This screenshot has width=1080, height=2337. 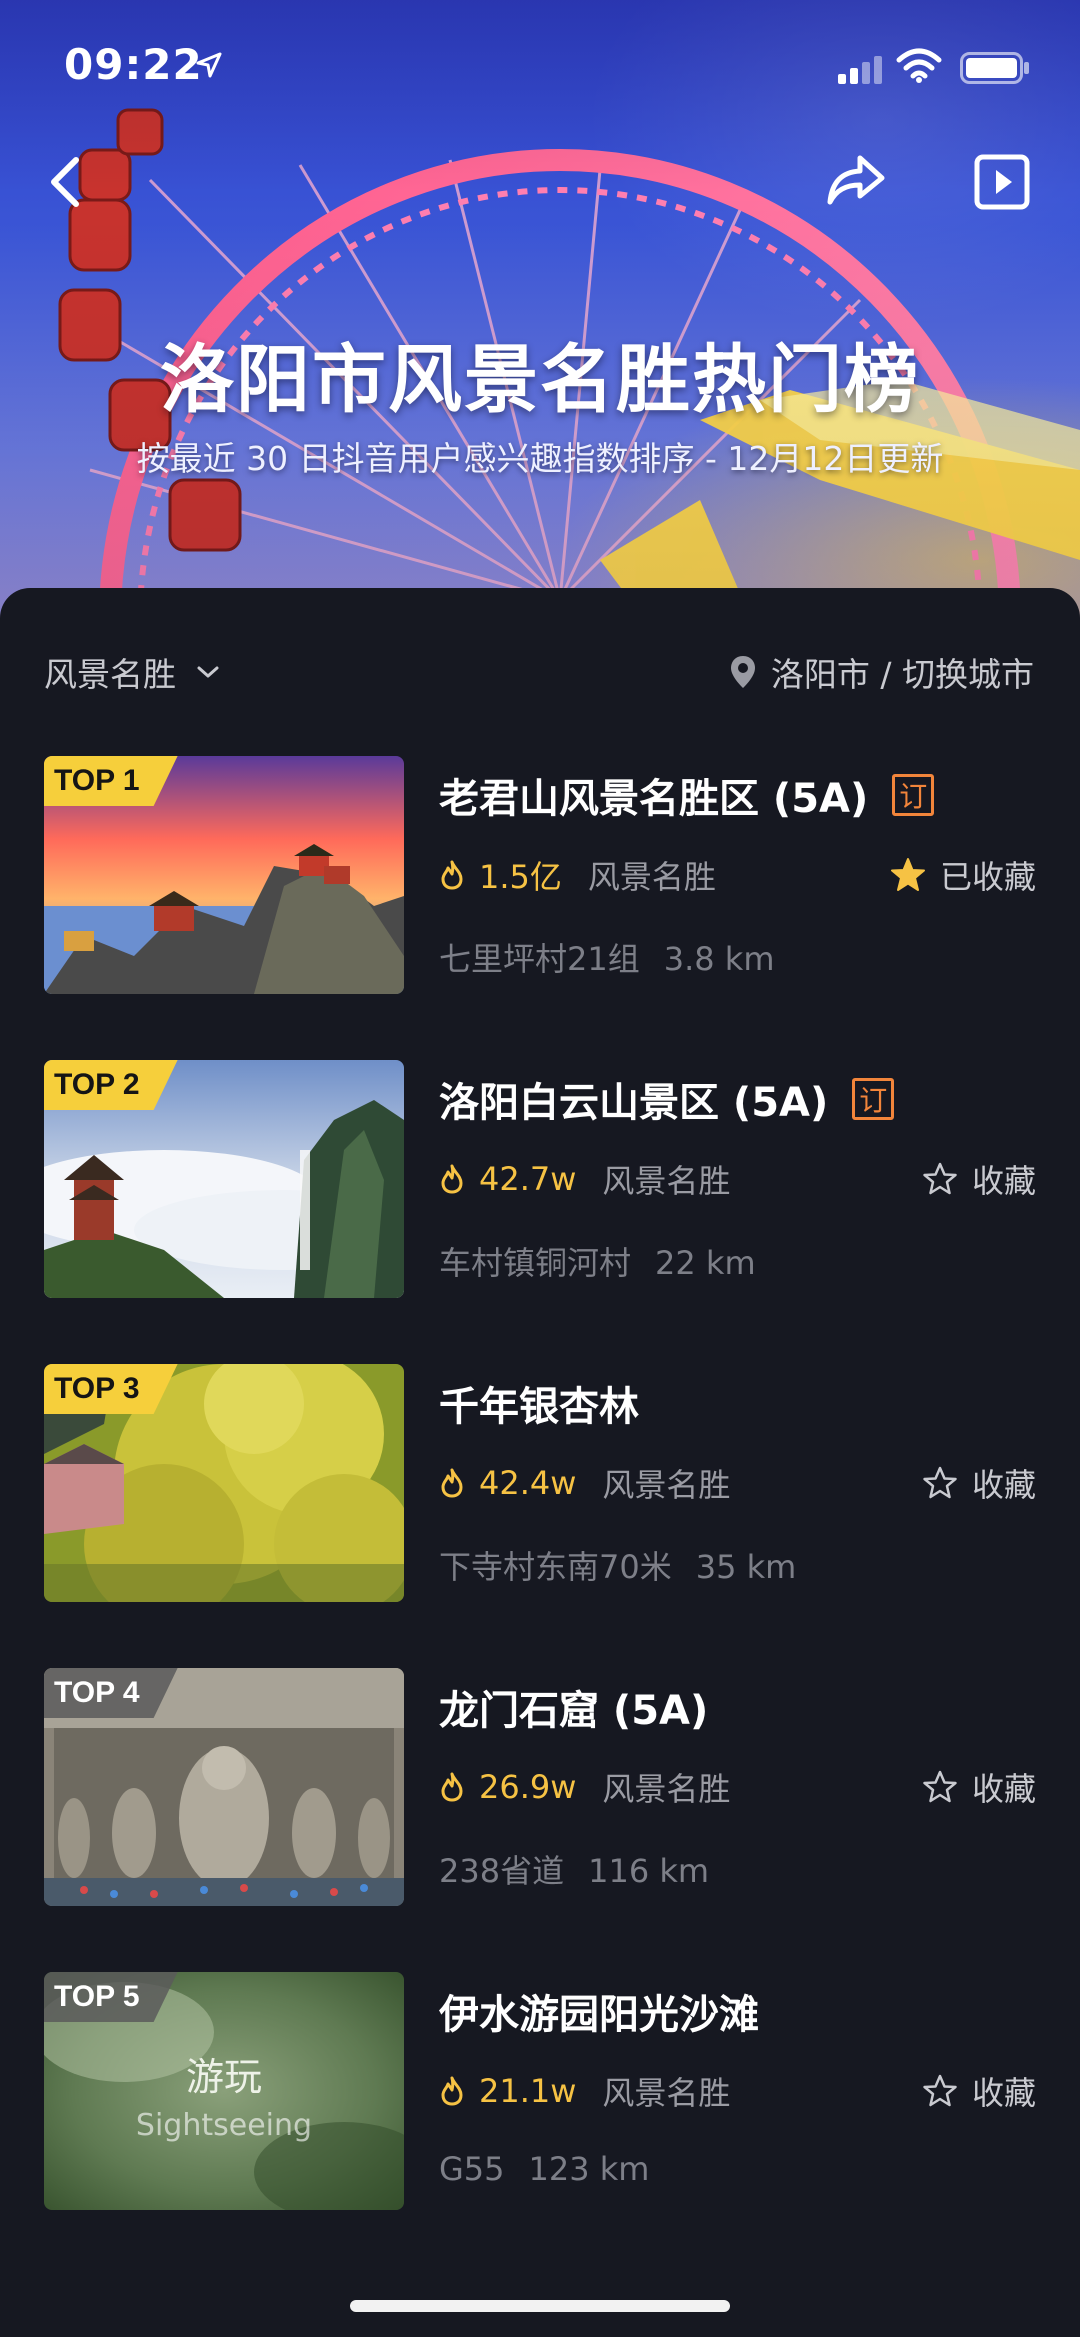 I want to click on address-line: 七里坪村21组 3.8 km, so click(x=607, y=957).